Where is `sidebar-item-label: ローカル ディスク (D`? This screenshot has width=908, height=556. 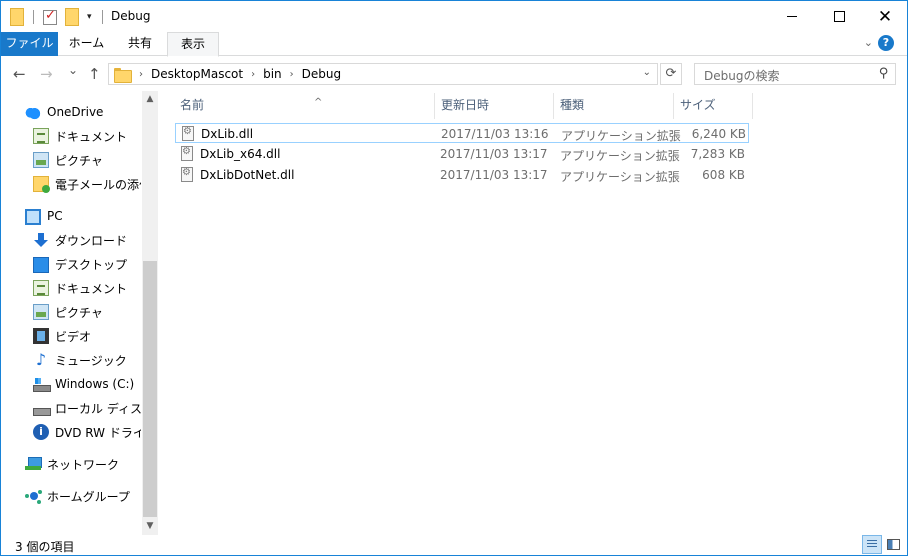 sidebar-item-label: ローカル ディスク (D is located at coordinates (98, 408).